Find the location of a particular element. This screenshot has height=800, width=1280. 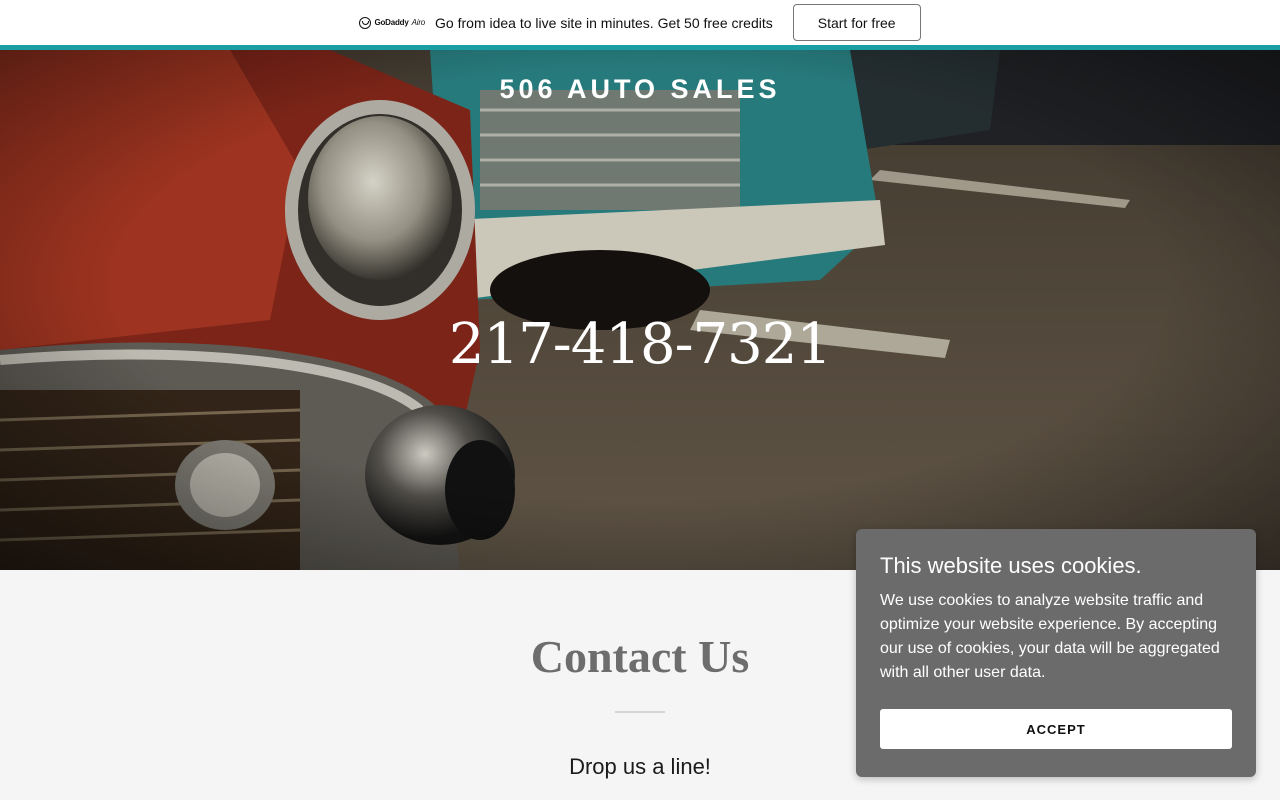

contact-divider is located at coordinates (640, 712).